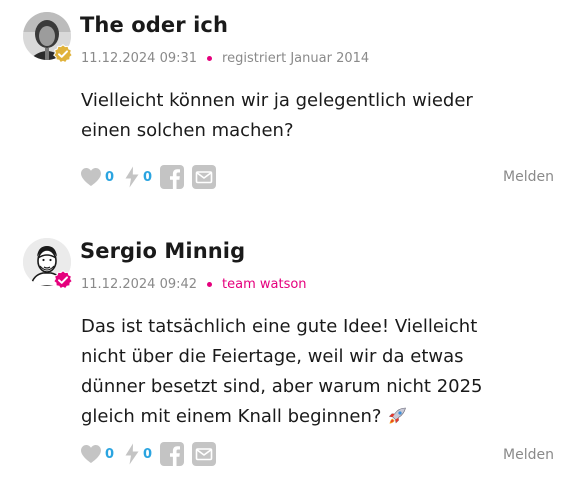 Image resolution: width=582 pixels, height=481 pixels. What do you see at coordinates (296, 58) in the screenshot?
I see `user-tag: registriert Januar 2014` at bounding box center [296, 58].